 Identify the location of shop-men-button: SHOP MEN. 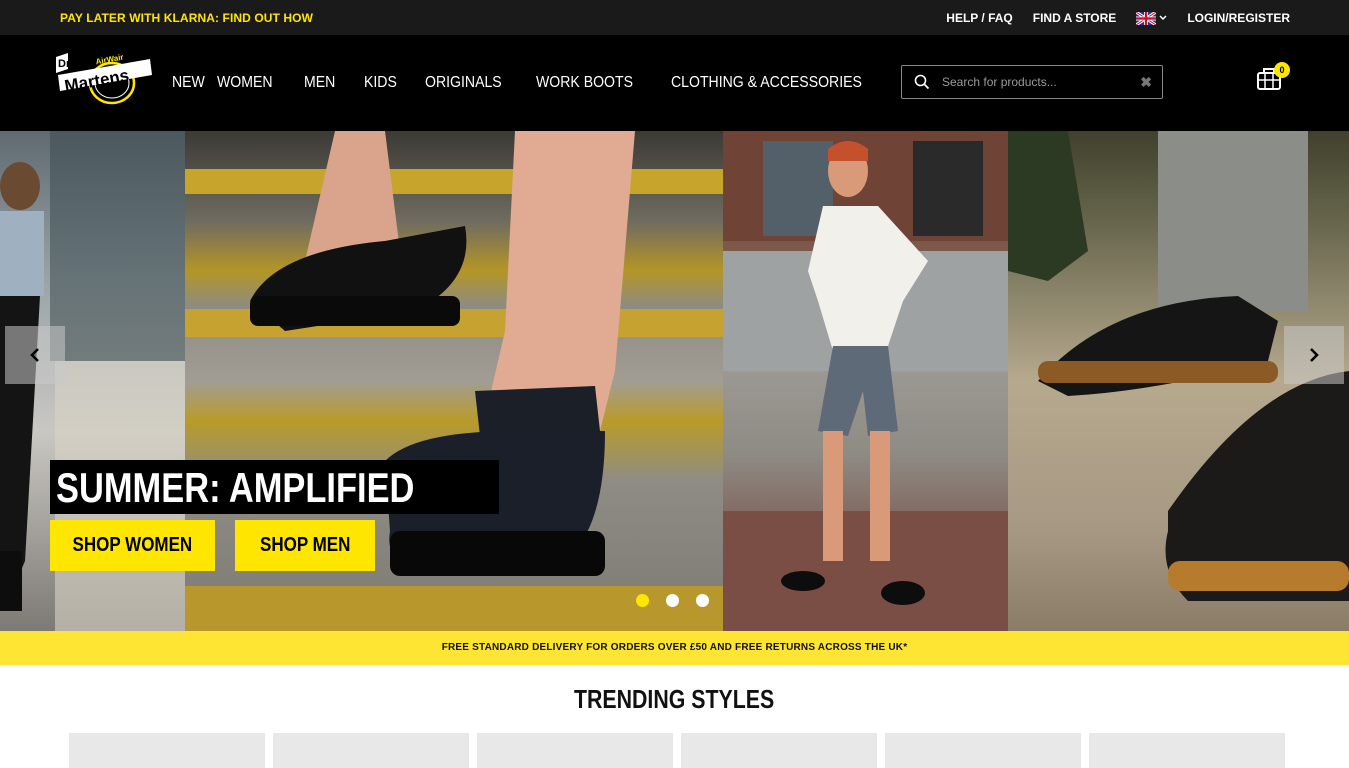
(305, 545).